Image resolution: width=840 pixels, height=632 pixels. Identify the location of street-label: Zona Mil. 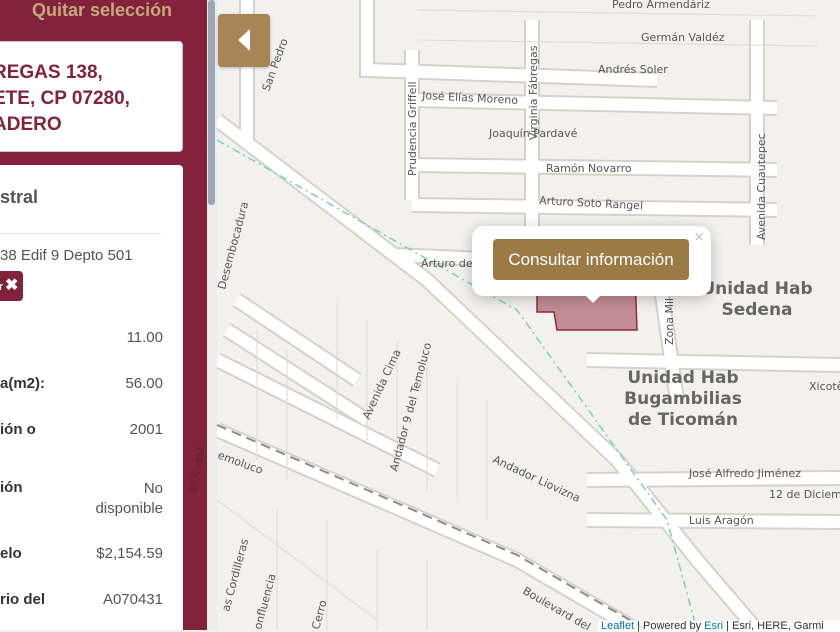
(669, 321).